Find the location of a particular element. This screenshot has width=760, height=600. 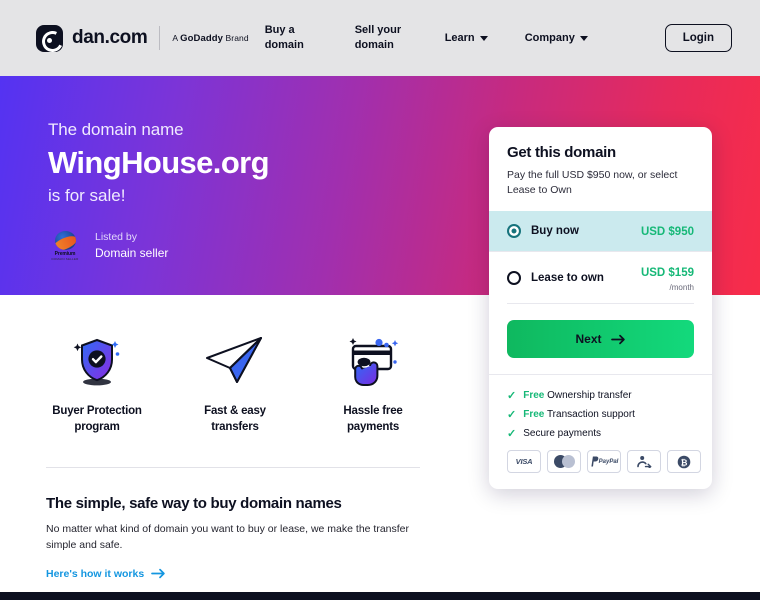

how-it-works-link: Here's how it works is located at coordinates (106, 574).